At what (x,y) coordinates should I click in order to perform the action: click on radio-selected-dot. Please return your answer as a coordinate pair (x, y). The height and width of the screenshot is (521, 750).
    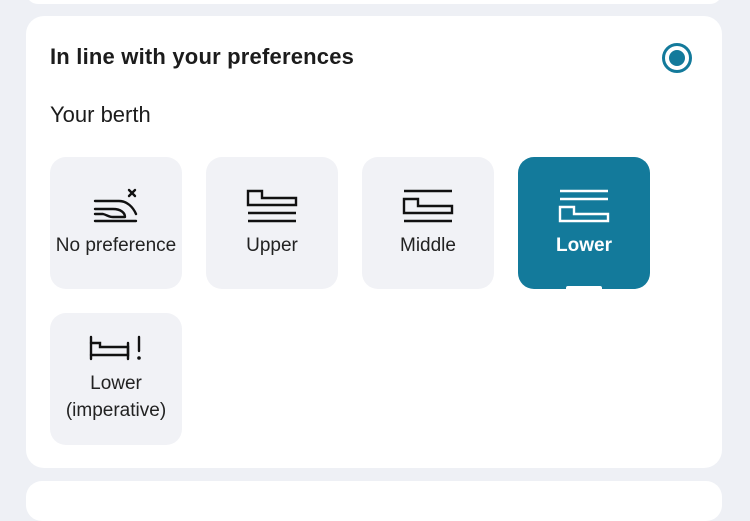
    Looking at the image, I should click on (677, 58).